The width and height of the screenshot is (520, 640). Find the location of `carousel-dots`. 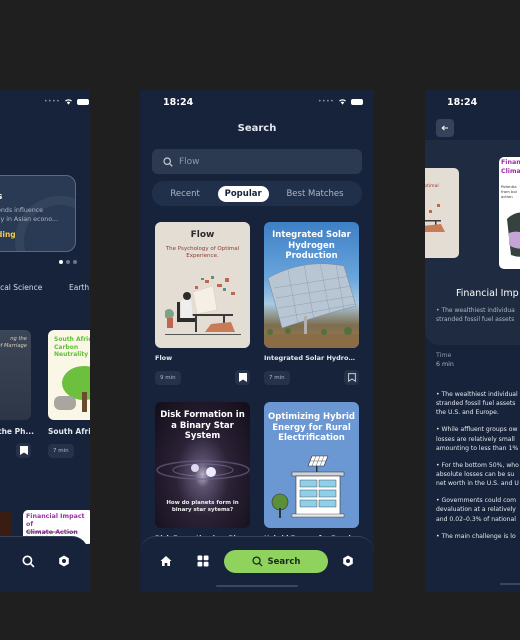

carousel-dots is located at coordinates (68, 262).